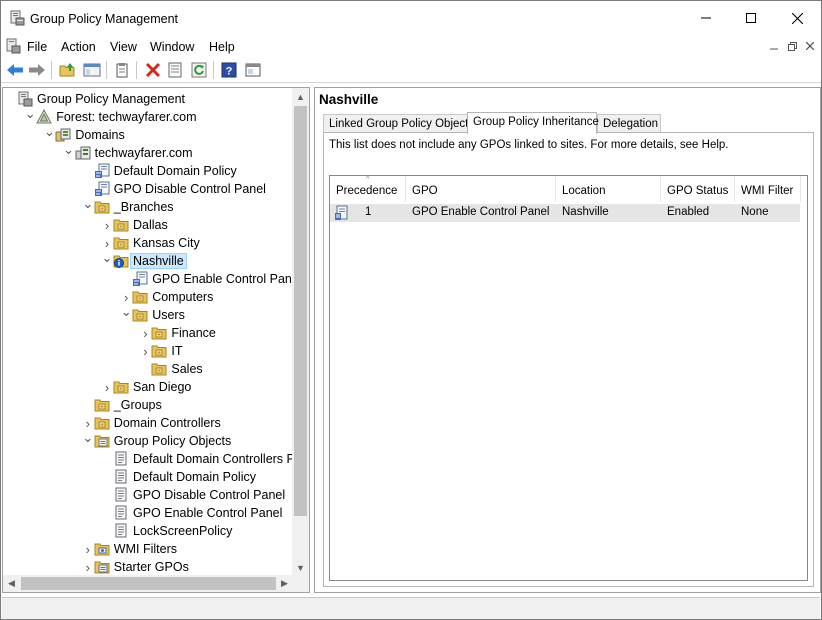 This screenshot has height=620, width=822. What do you see at coordinates (13, 46) in the screenshot?
I see `mmc-system-menu-icon` at bounding box center [13, 46].